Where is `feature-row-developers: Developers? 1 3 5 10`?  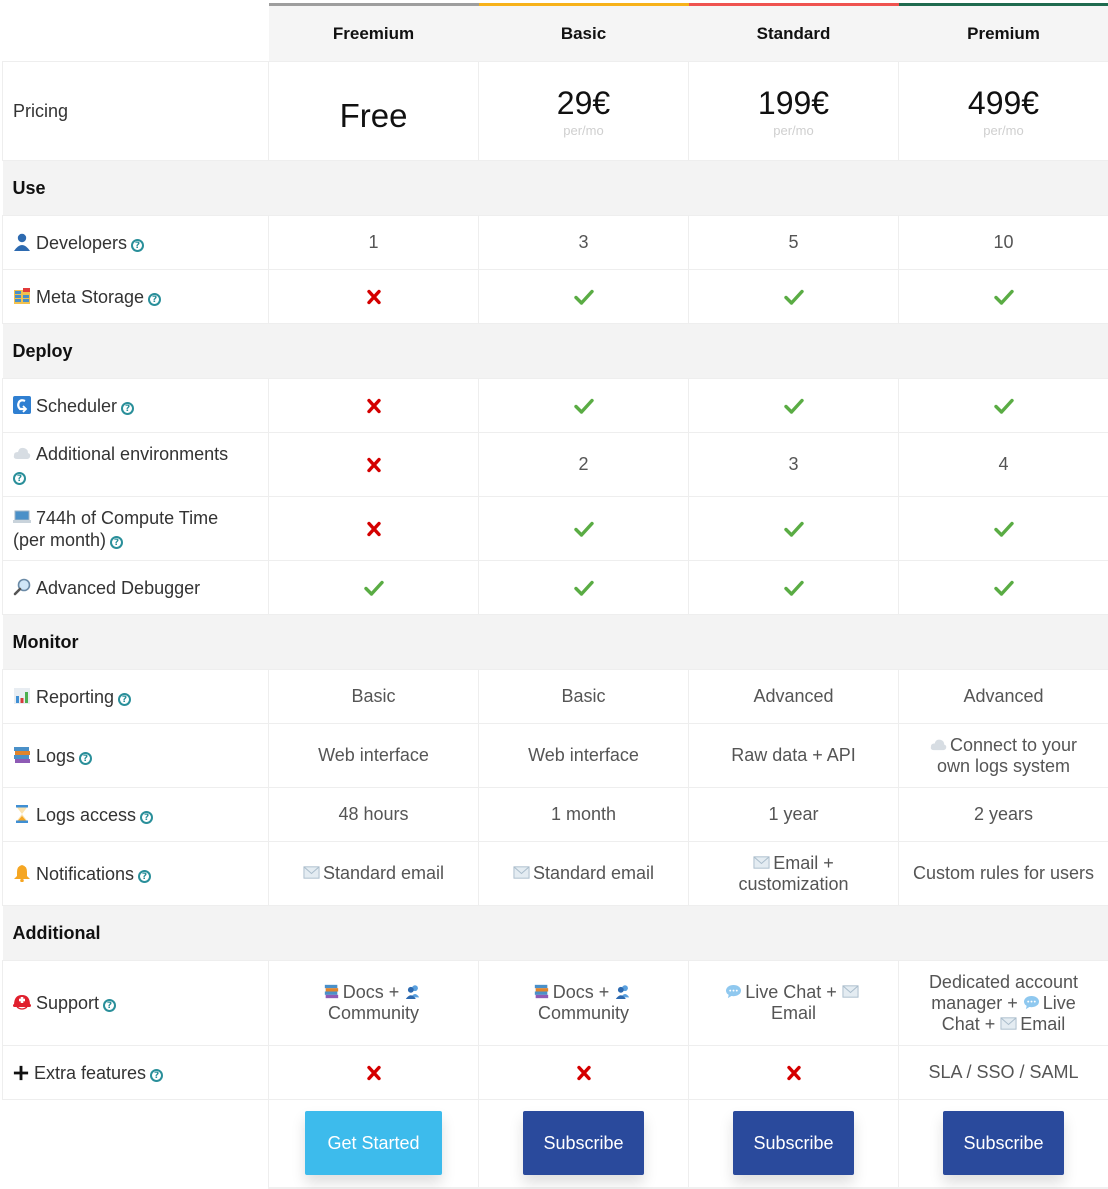
feature-row-developers: Developers? 1 3 5 10 is located at coordinates (555, 243).